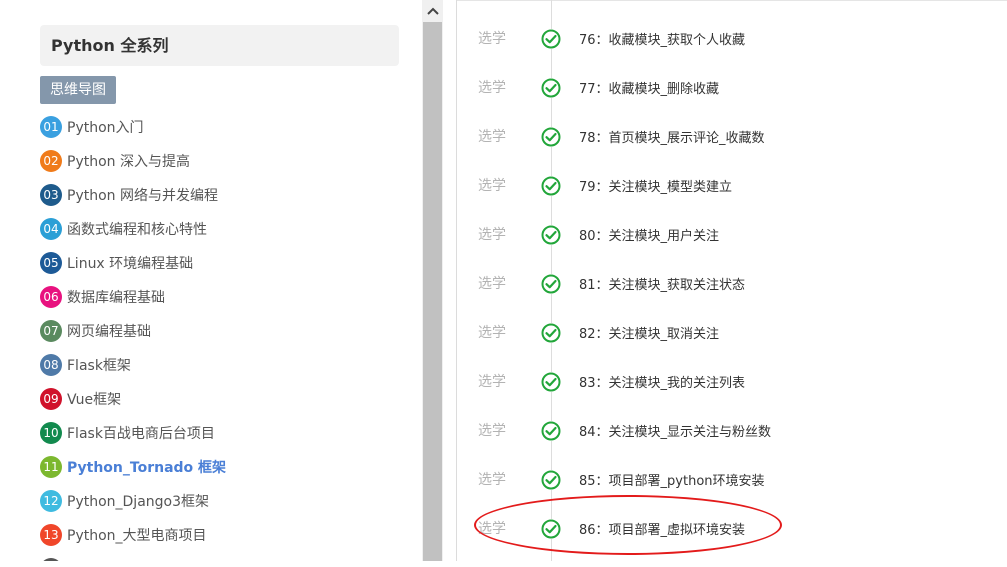  I want to click on series-item: 04 函数式编程和核心特性, so click(133, 229).